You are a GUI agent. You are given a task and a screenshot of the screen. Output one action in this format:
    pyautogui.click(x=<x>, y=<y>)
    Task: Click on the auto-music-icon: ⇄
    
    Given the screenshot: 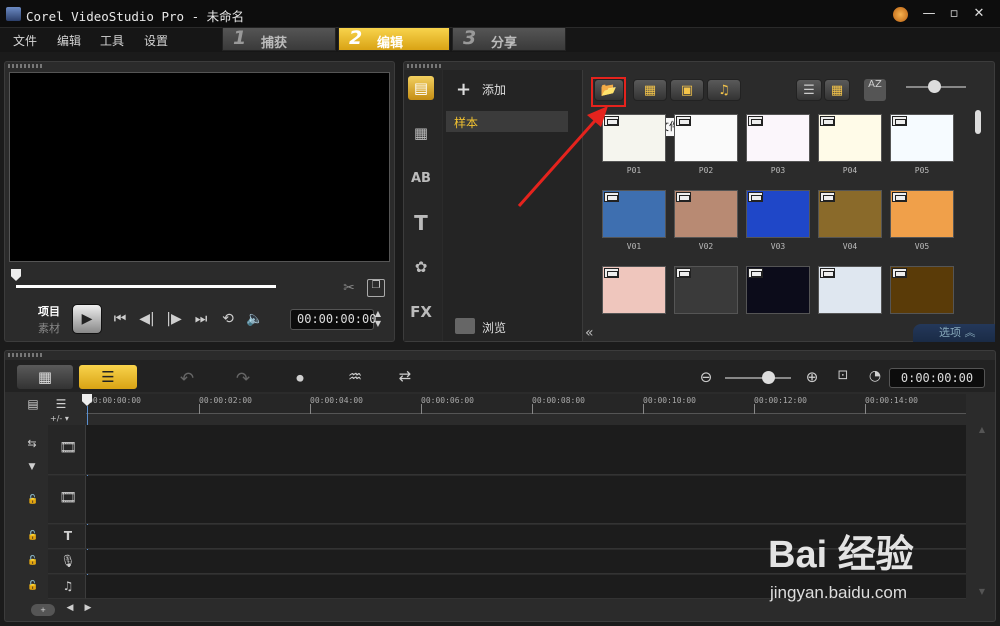 What is the action you would take?
    pyautogui.click(x=405, y=376)
    